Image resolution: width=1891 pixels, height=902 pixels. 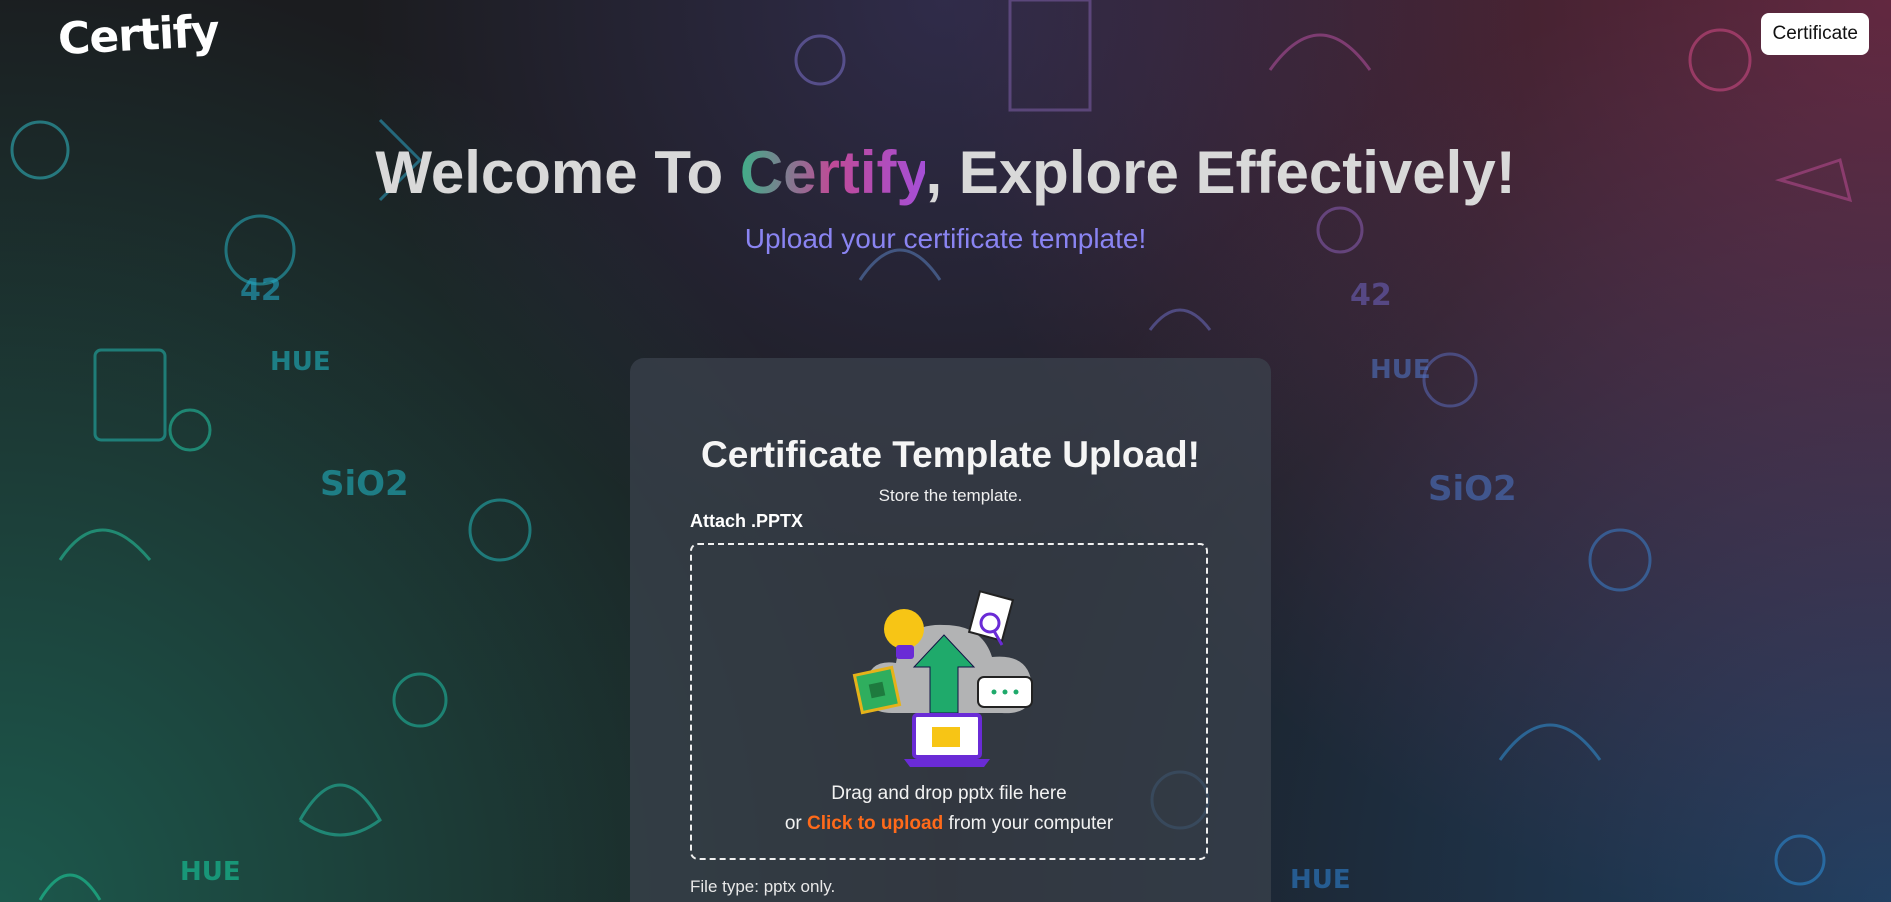 I want to click on laptop-icon, so click(x=947, y=740).